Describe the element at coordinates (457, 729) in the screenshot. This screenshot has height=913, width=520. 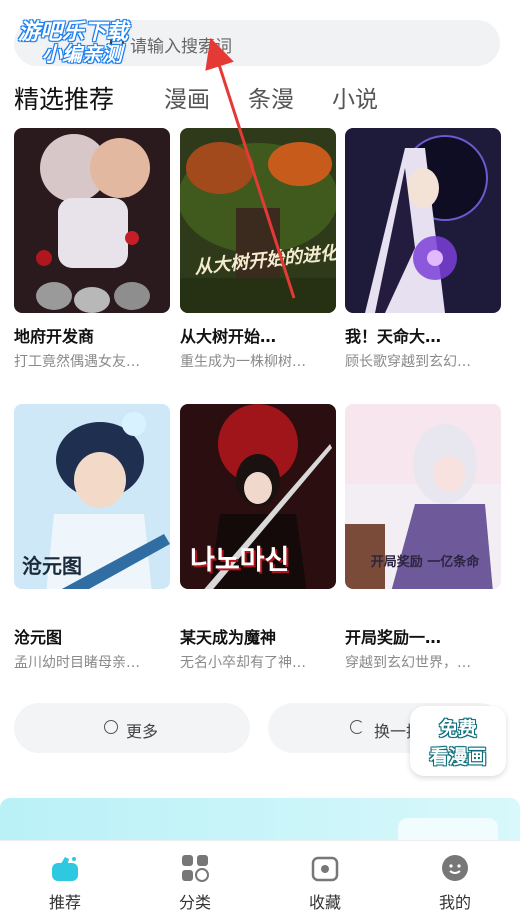
I see `free-badge-line-1: 免费` at that location.